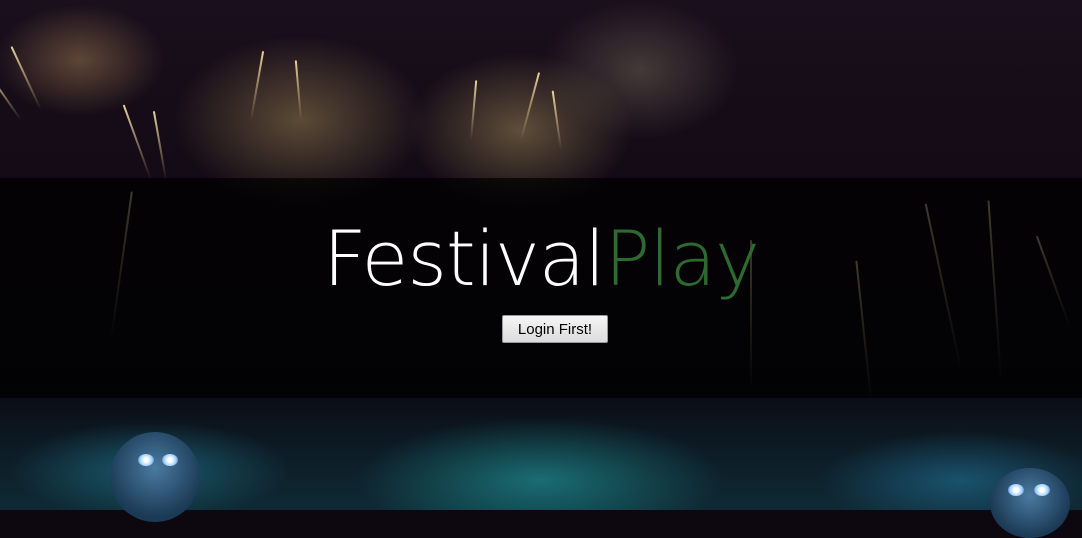 The image size is (1082, 538). Describe the element at coordinates (555, 329) in the screenshot. I see `login-button: Login First!` at that location.